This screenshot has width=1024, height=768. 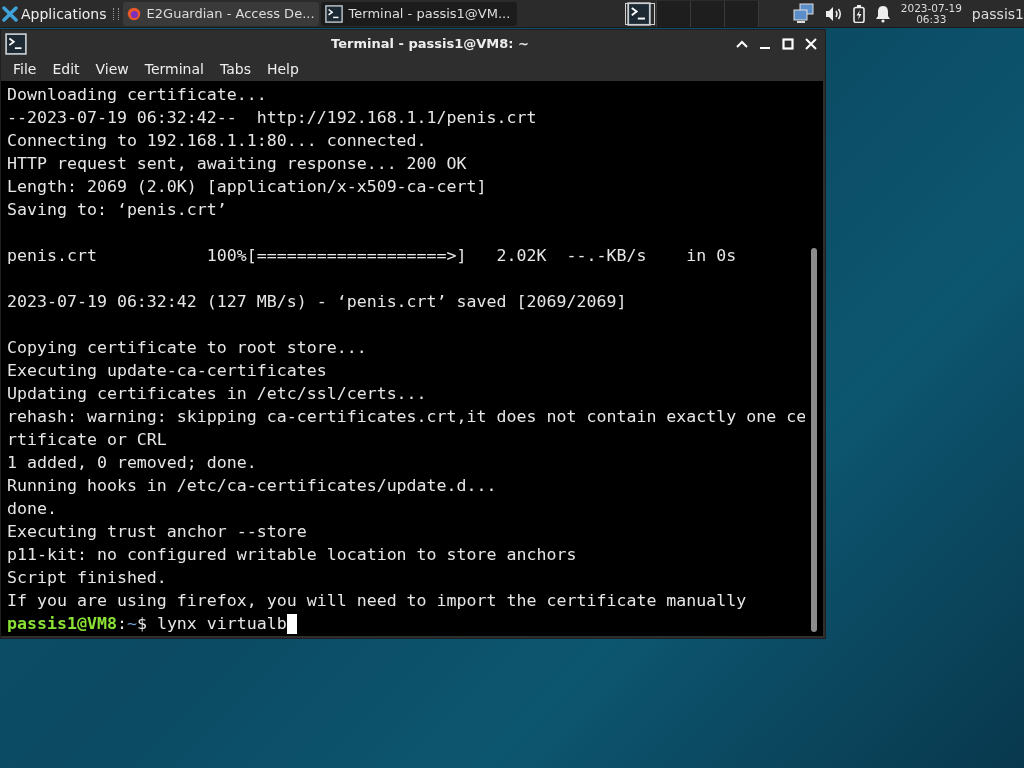 What do you see at coordinates (247, 187) in the screenshot?
I see `output-line: Length: 2069 (2.0K) [application/x-x509-ca-cert]` at bounding box center [247, 187].